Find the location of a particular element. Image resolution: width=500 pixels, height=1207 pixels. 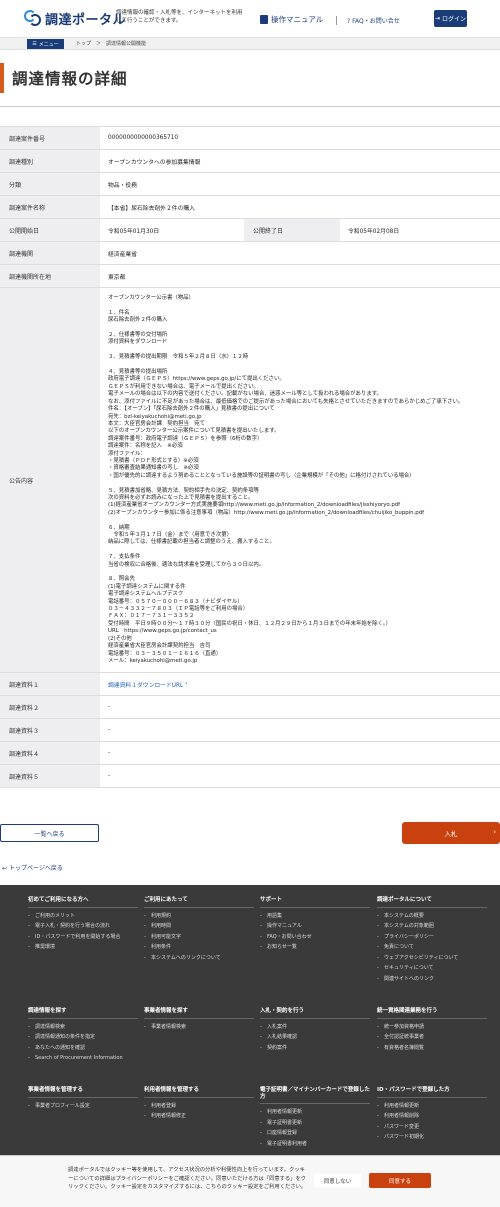

doc4-label: 調達資料４ is located at coordinates (50, 753).